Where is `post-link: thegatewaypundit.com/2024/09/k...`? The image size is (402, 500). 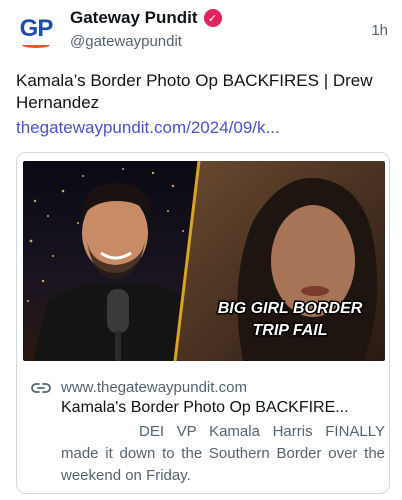
post-link: thegatewaypundit.com/2024/09/k... is located at coordinates (148, 128).